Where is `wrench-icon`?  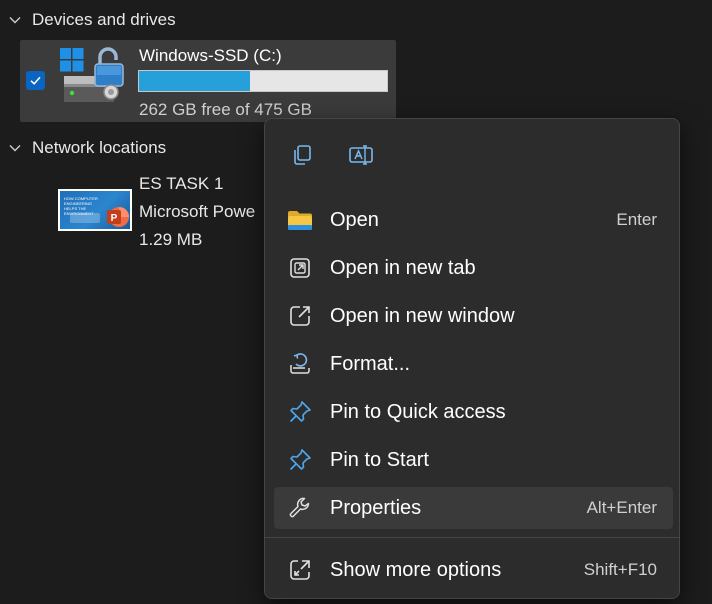
wrench-icon is located at coordinates (300, 508).